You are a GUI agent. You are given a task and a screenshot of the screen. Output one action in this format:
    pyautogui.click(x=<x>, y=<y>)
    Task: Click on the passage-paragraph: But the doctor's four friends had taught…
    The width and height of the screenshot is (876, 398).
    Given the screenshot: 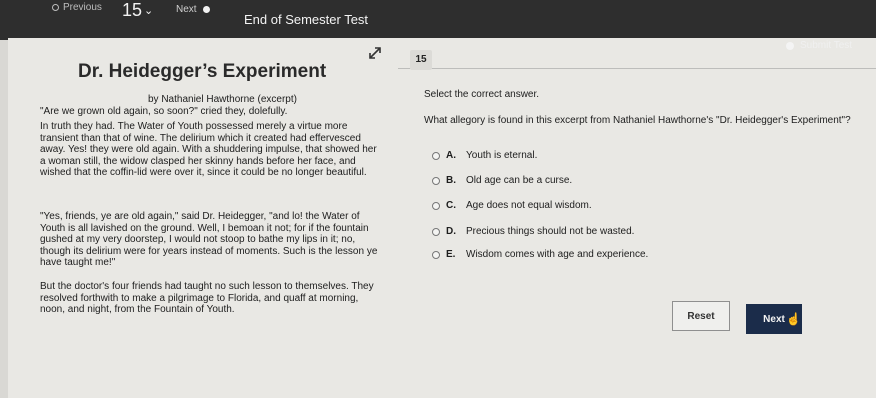 What is the action you would take?
    pyautogui.click(x=207, y=298)
    